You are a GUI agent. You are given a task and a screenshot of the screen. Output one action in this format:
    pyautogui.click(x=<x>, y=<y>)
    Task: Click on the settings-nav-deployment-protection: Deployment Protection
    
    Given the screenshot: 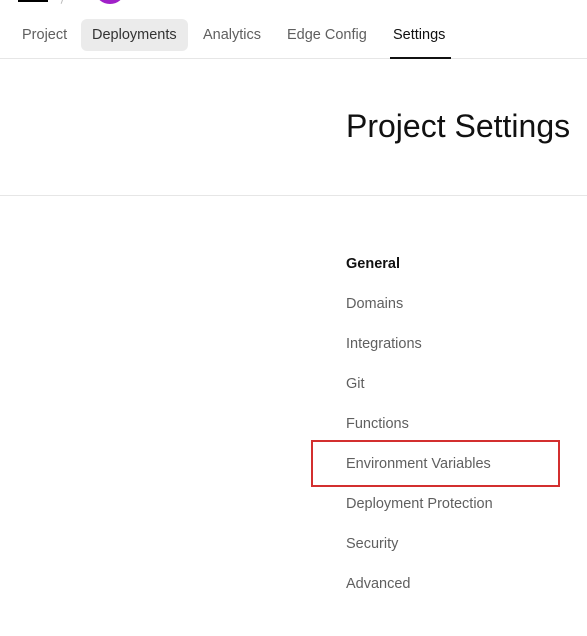 What is the action you would take?
    pyautogui.click(x=419, y=504)
    